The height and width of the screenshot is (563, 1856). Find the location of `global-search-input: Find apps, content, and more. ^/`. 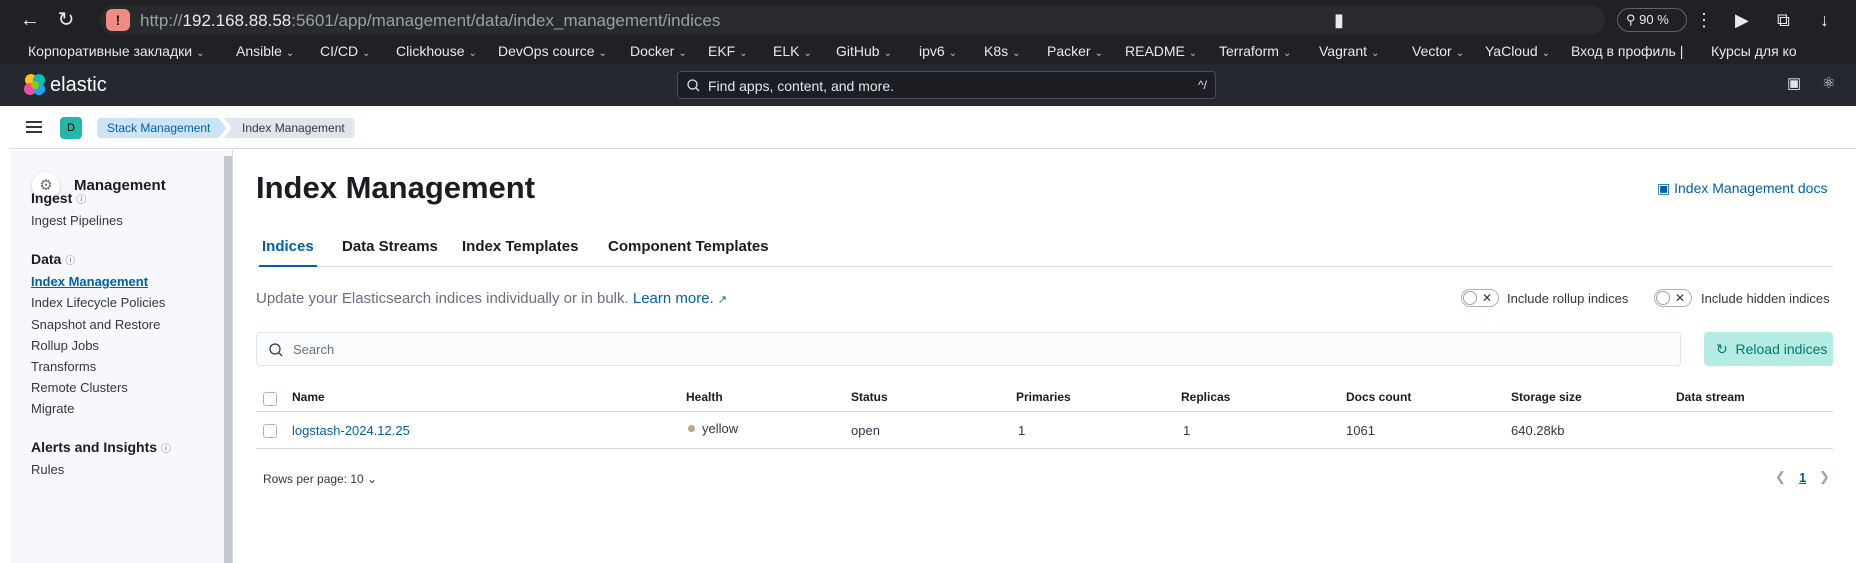

global-search-input: Find apps, content, and more. ^/ is located at coordinates (946, 85).